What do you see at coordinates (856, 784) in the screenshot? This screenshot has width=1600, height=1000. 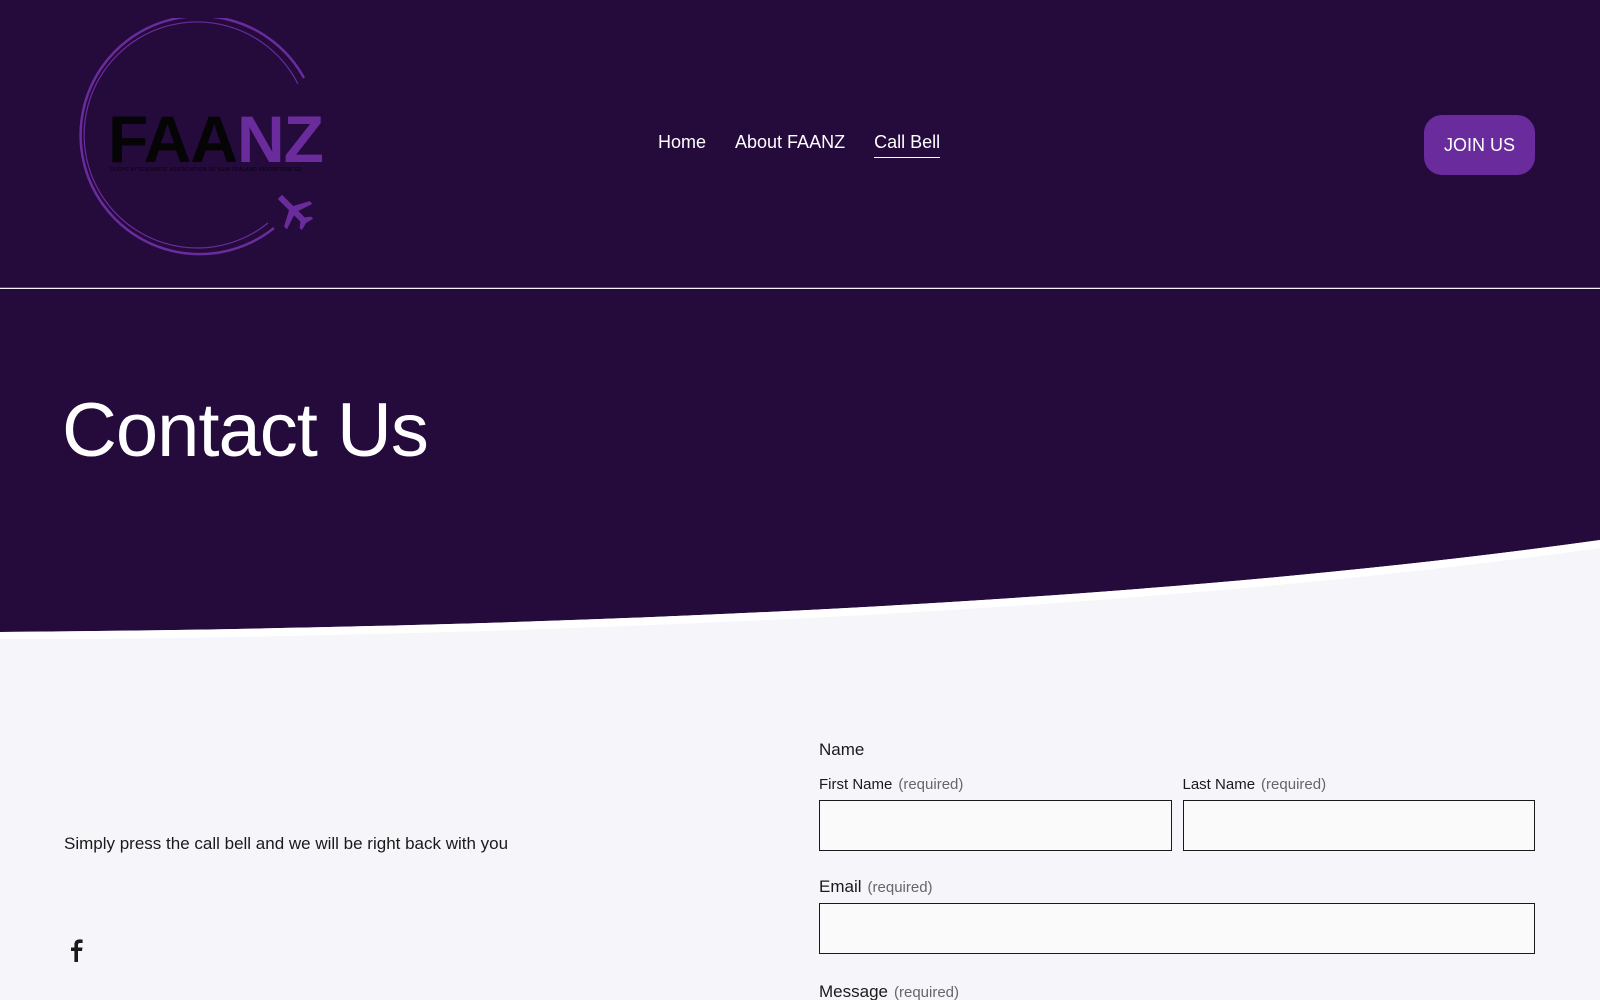 I see `first-name-label: First Name` at bounding box center [856, 784].